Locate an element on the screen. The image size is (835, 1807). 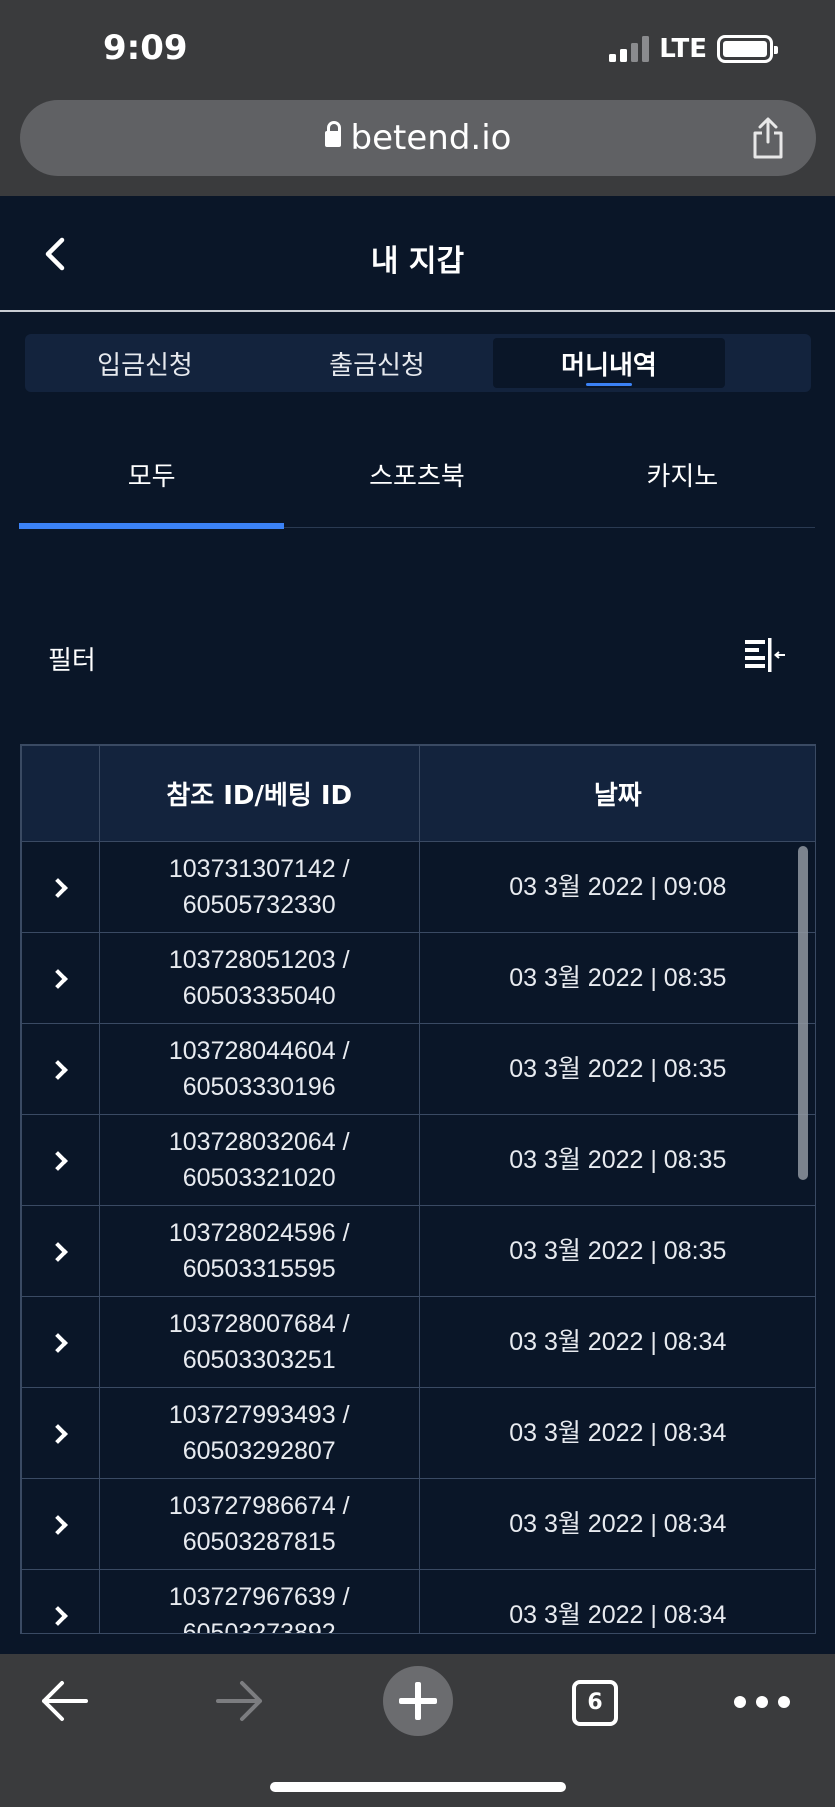
status-indicators: LTE is located at coordinates (693, 49).